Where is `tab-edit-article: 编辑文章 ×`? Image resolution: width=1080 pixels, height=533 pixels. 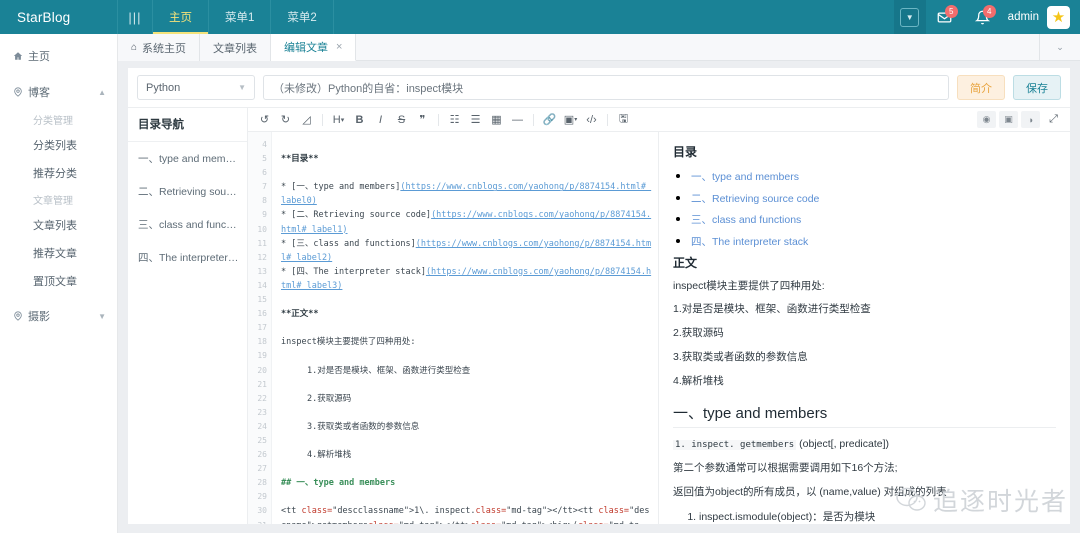 tab-edit-article: 编辑文章 × is located at coordinates (314, 47).